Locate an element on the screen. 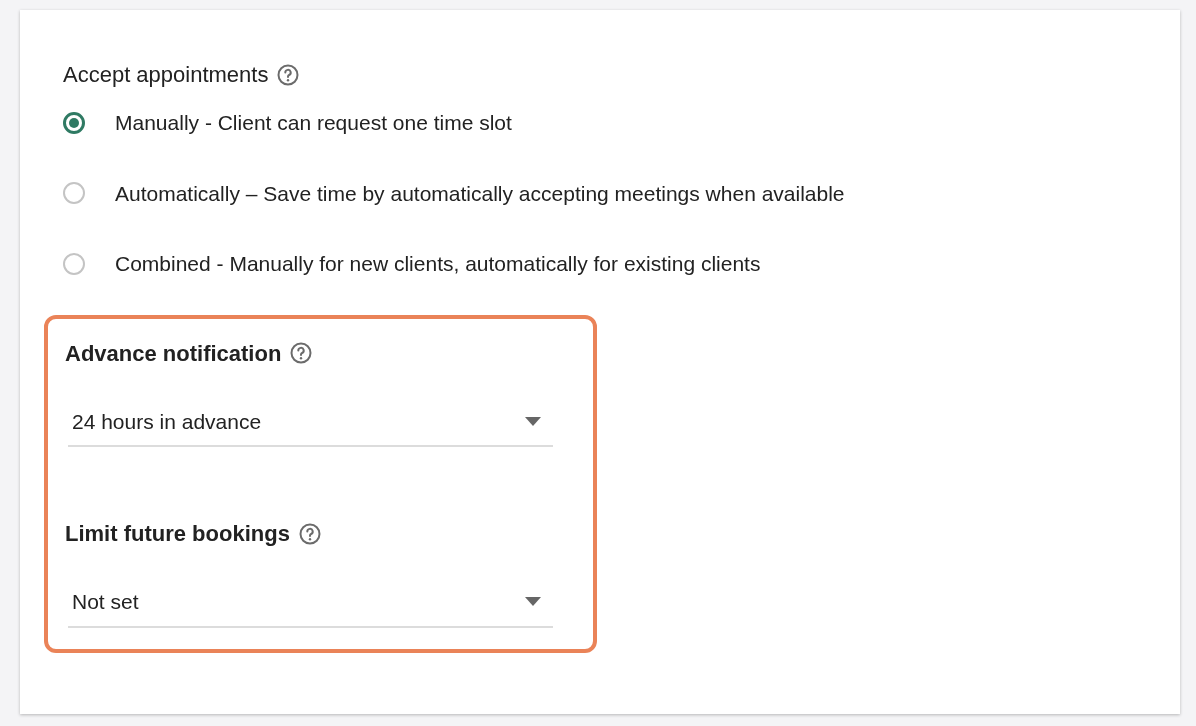 The width and height of the screenshot is (1196, 726). field-label: Advance notification is located at coordinates (173, 353).